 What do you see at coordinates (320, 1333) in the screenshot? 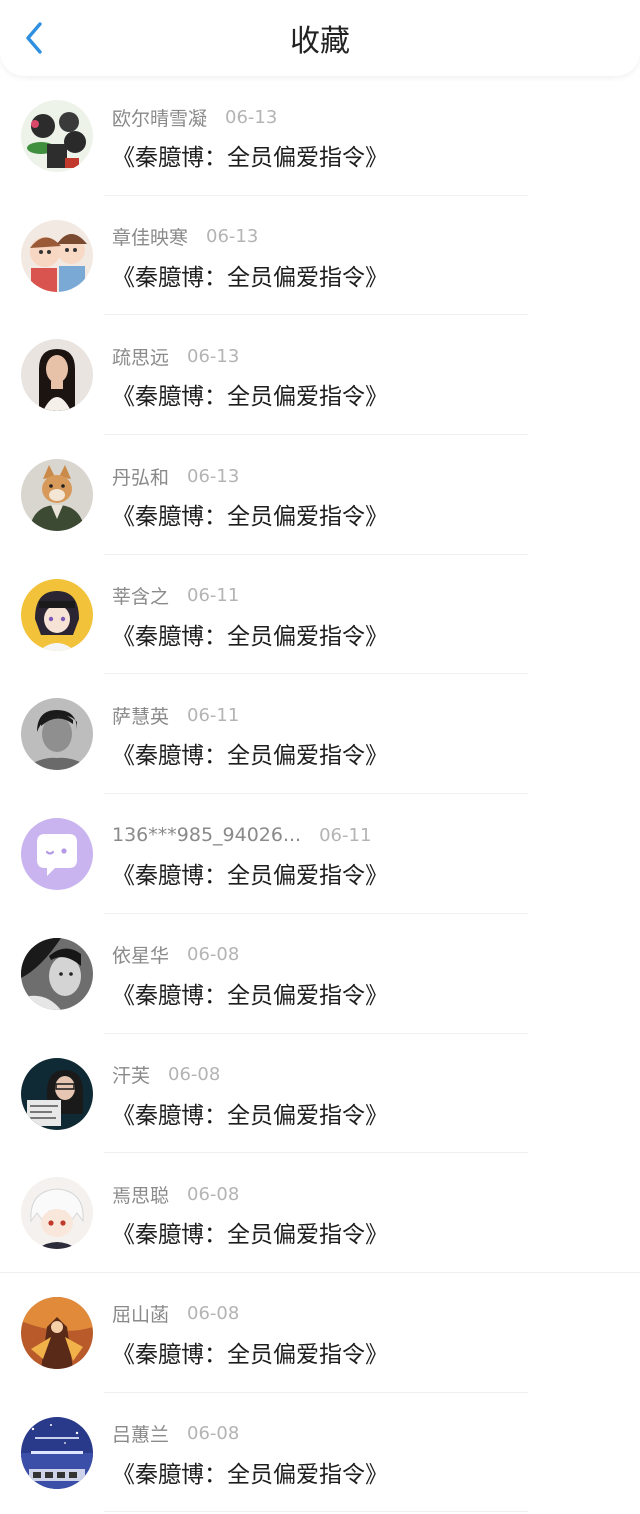
I see `list-item: 屈山菡 06-08 《秦臆博：全员偏爱指令》` at bounding box center [320, 1333].